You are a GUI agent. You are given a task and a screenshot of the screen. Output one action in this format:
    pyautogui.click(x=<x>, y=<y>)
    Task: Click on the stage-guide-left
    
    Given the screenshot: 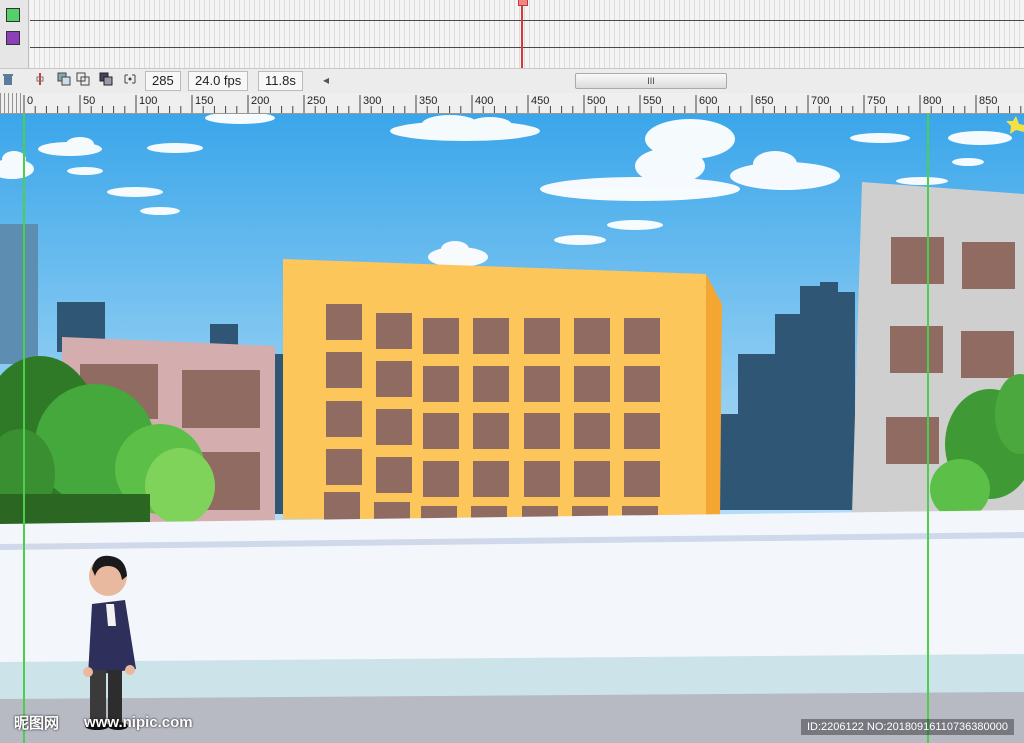 What is the action you would take?
    pyautogui.click(x=24, y=428)
    